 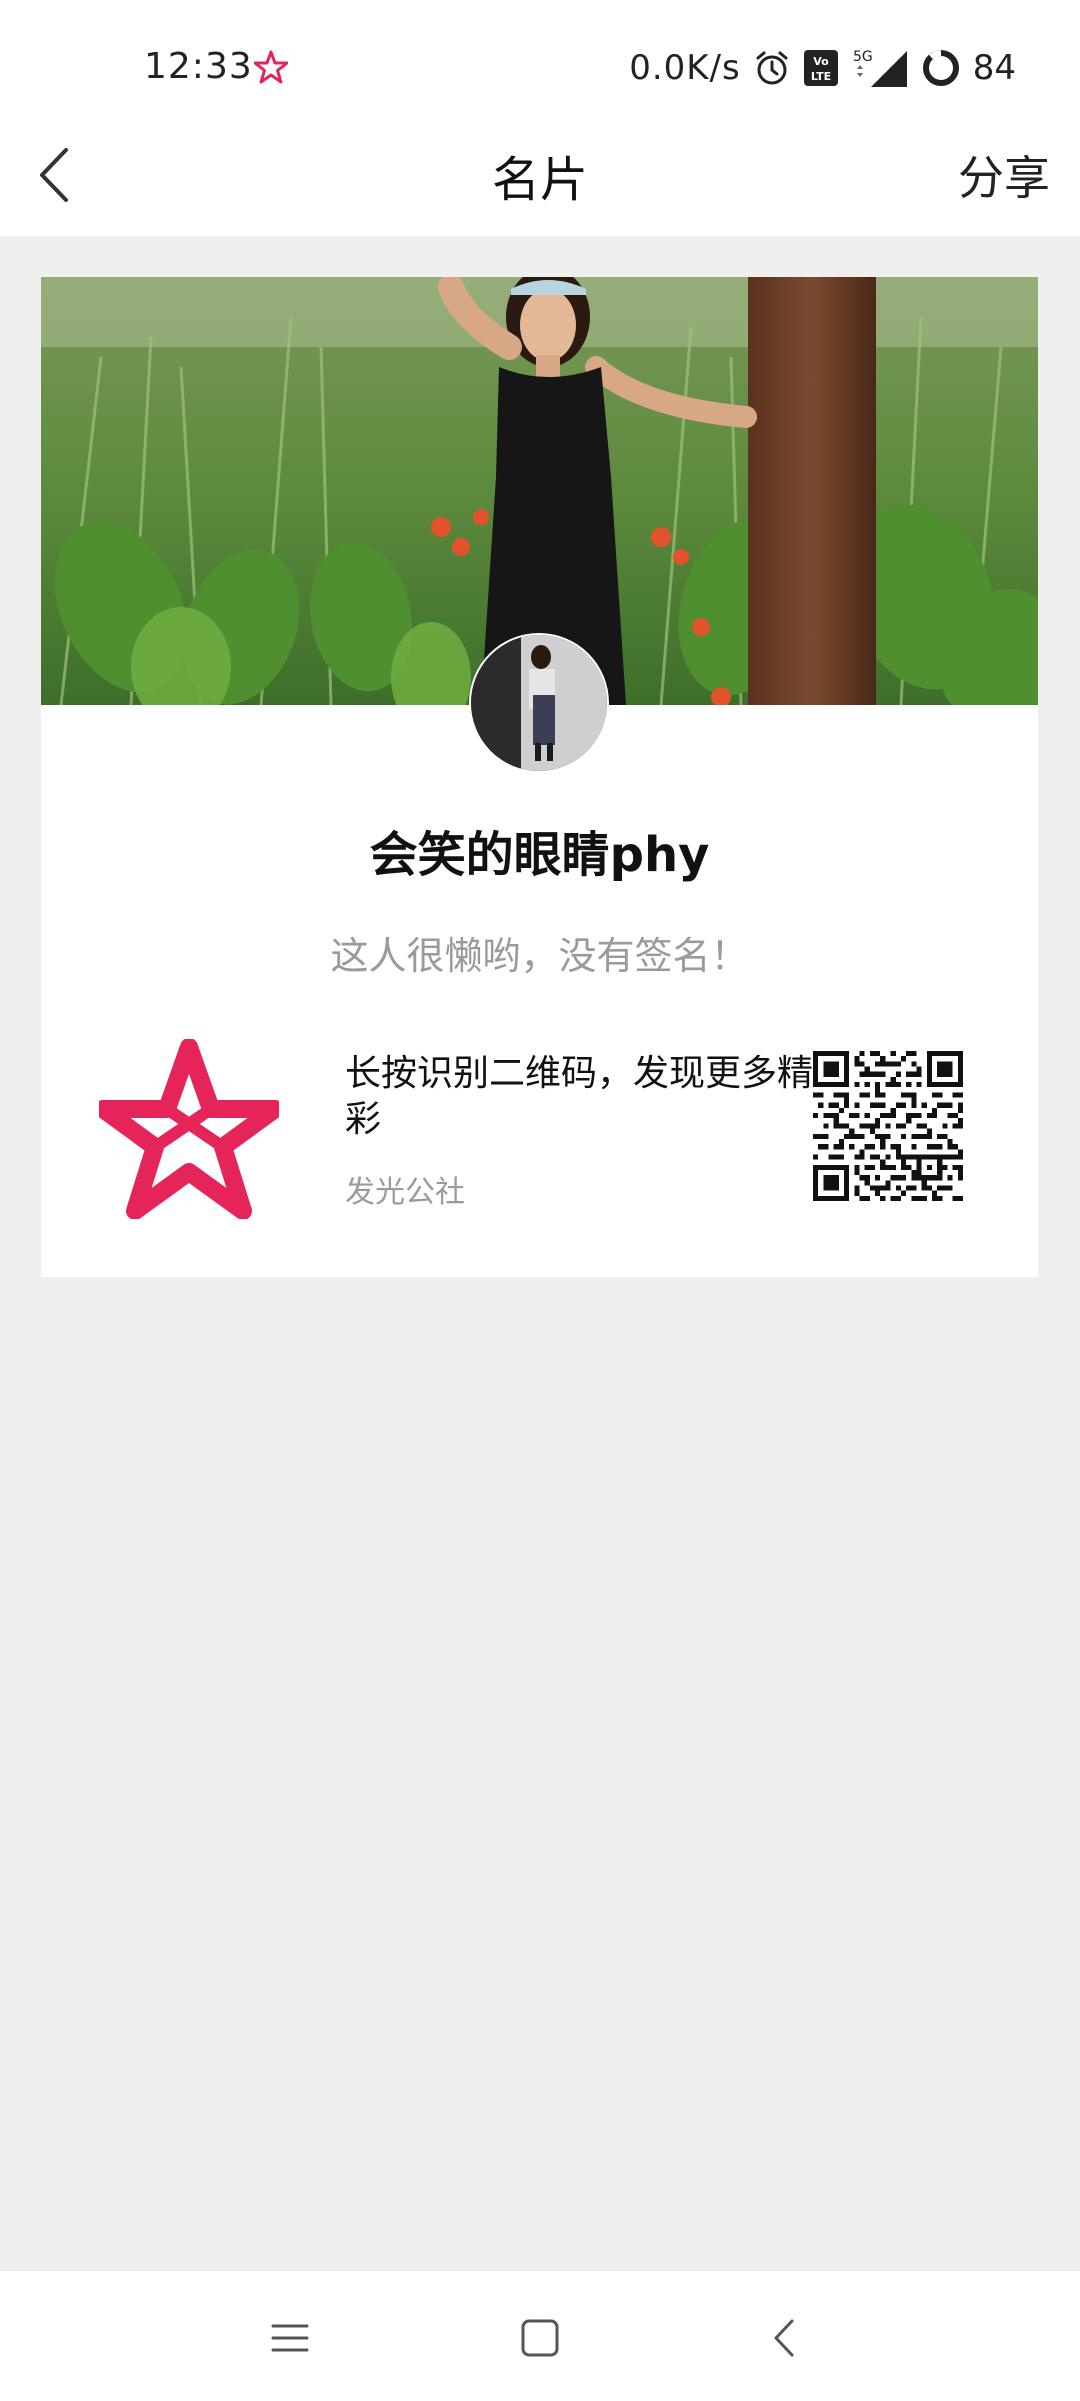 I want to click on nickname: 会笑的眼睛phy, so click(x=539, y=855).